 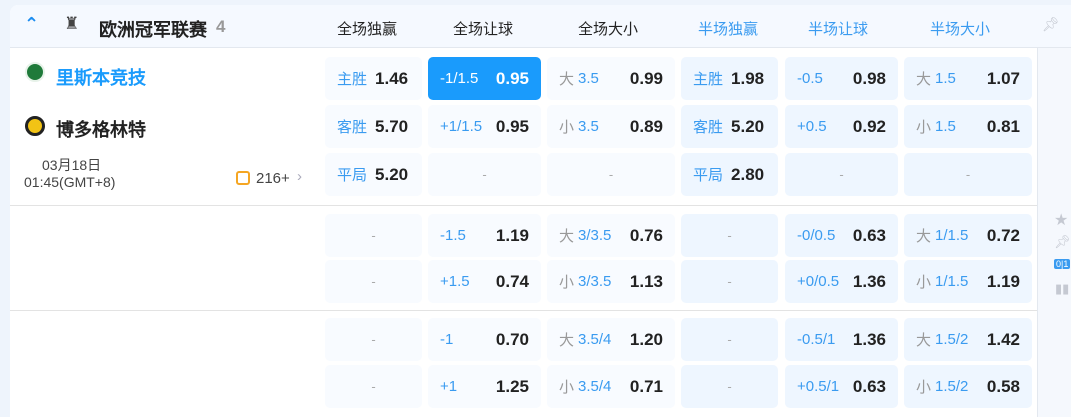 What do you see at coordinates (611, 235) in the screenshot?
I see `odds-cell: 大 3/3.5 0.76` at bounding box center [611, 235].